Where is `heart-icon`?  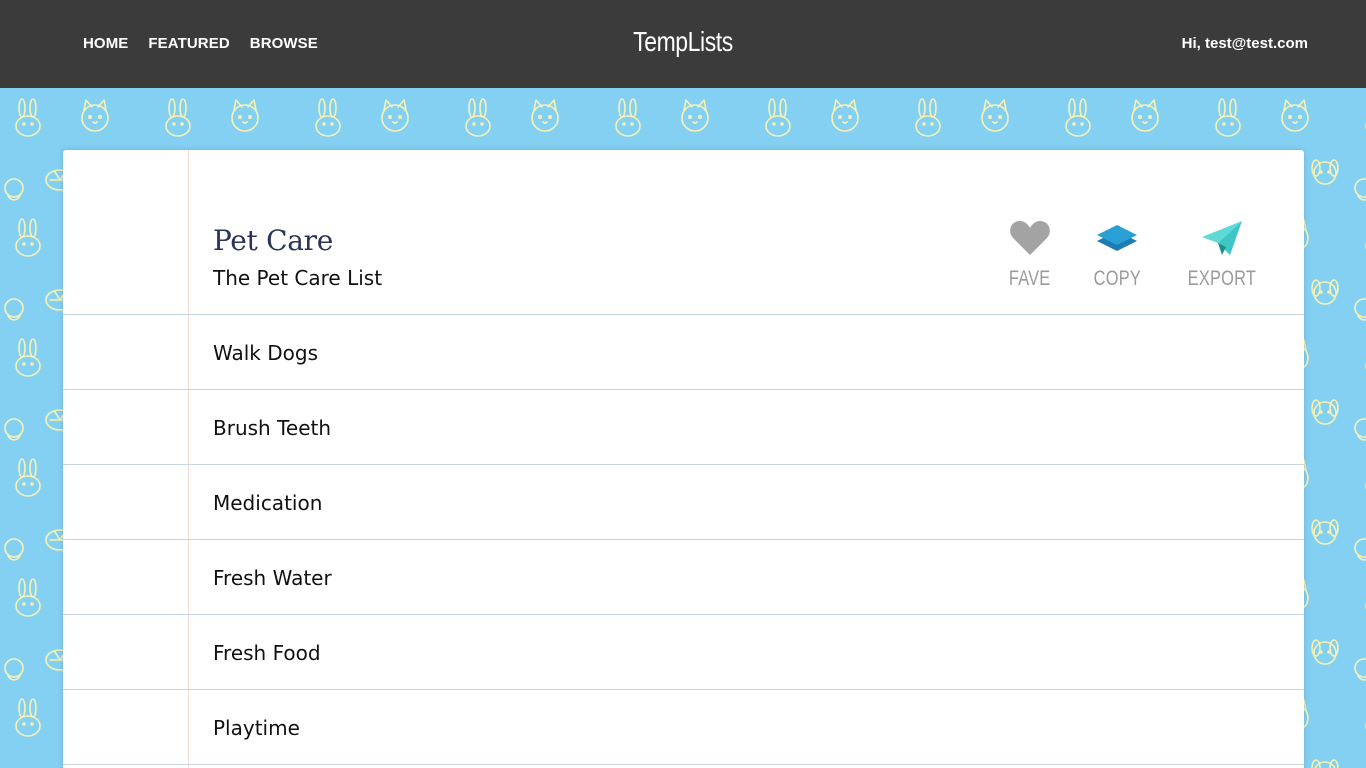
heart-icon is located at coordinates (1030, 238).